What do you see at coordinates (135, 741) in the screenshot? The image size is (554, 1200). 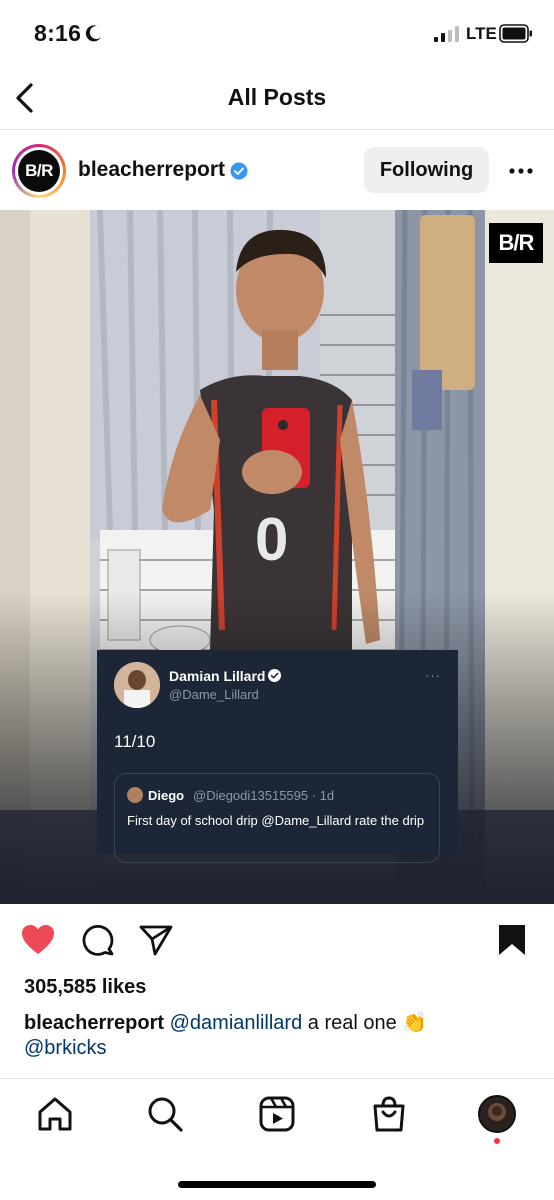 I see `tweet-text: 11/10` at bounding box center [135, 741].